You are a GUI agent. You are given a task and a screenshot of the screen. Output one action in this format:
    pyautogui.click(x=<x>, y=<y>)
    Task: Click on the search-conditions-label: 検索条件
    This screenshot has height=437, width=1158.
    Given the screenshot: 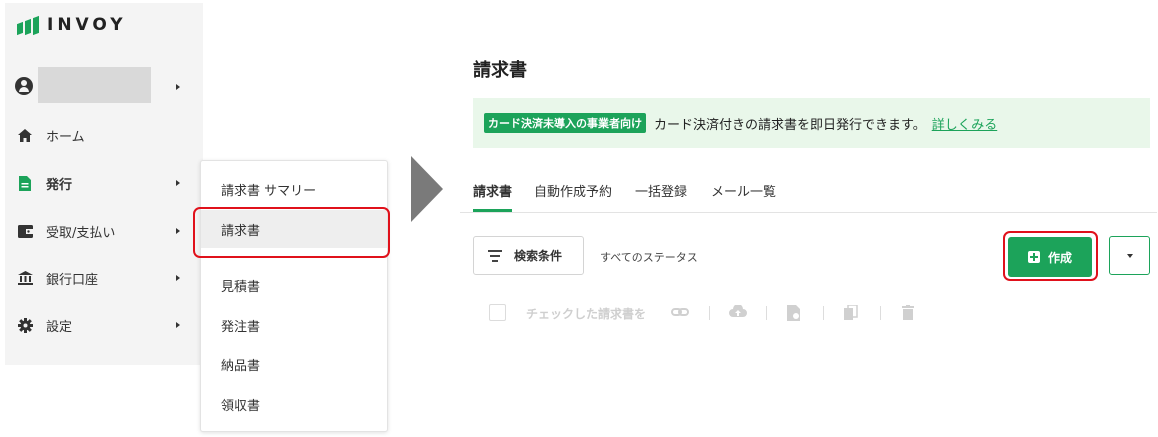 What is the action you would take?
    pyautogui.click(x=538, y=256)
    